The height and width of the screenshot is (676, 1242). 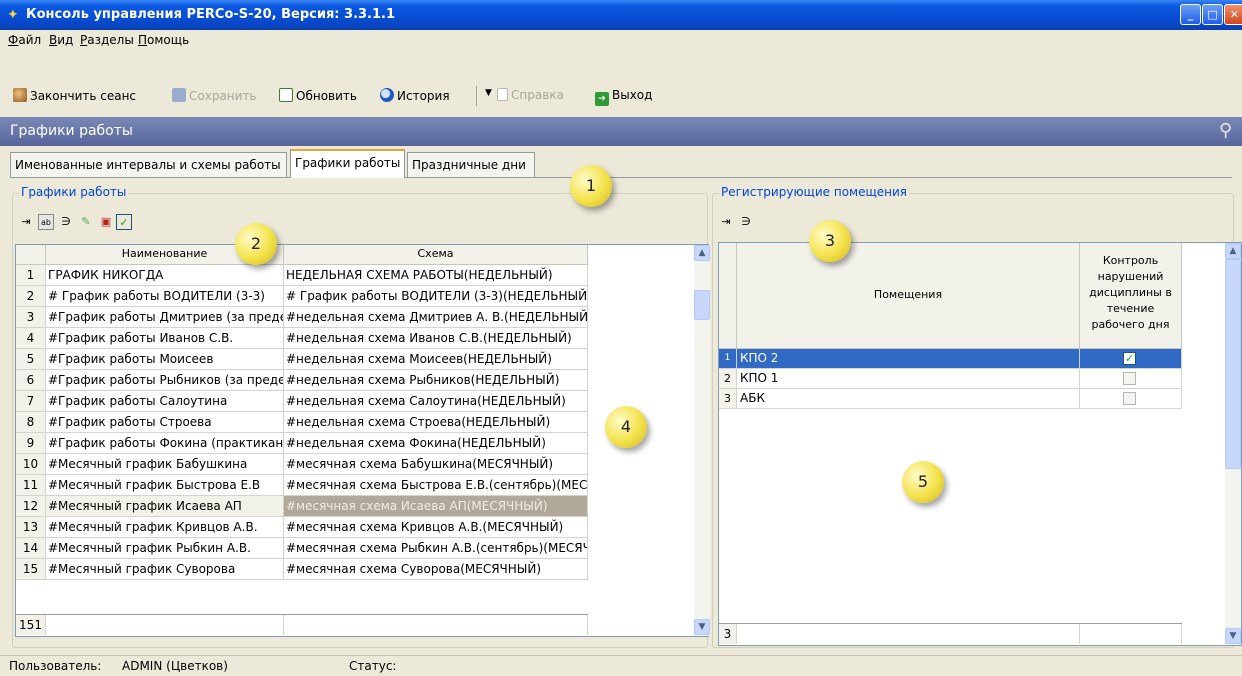 What do you see at coordinates (165, 422) in the screenshot?
I see `schedule-name-cell: #График работы Строева` at bounding box center [165, 422].